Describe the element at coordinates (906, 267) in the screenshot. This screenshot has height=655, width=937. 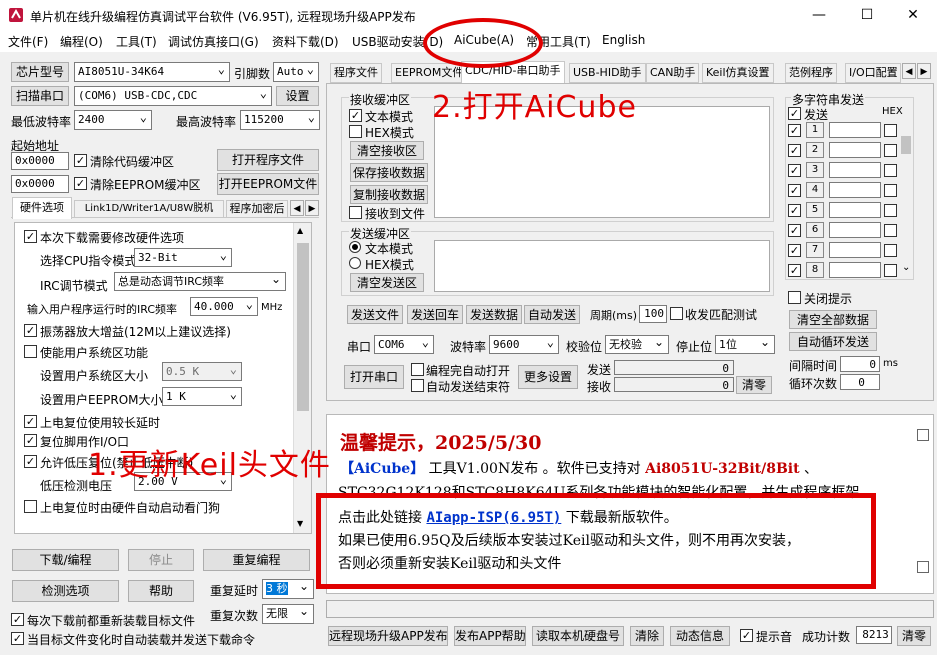
I see `multi-scroll-down-icon: ⌄` at that location.